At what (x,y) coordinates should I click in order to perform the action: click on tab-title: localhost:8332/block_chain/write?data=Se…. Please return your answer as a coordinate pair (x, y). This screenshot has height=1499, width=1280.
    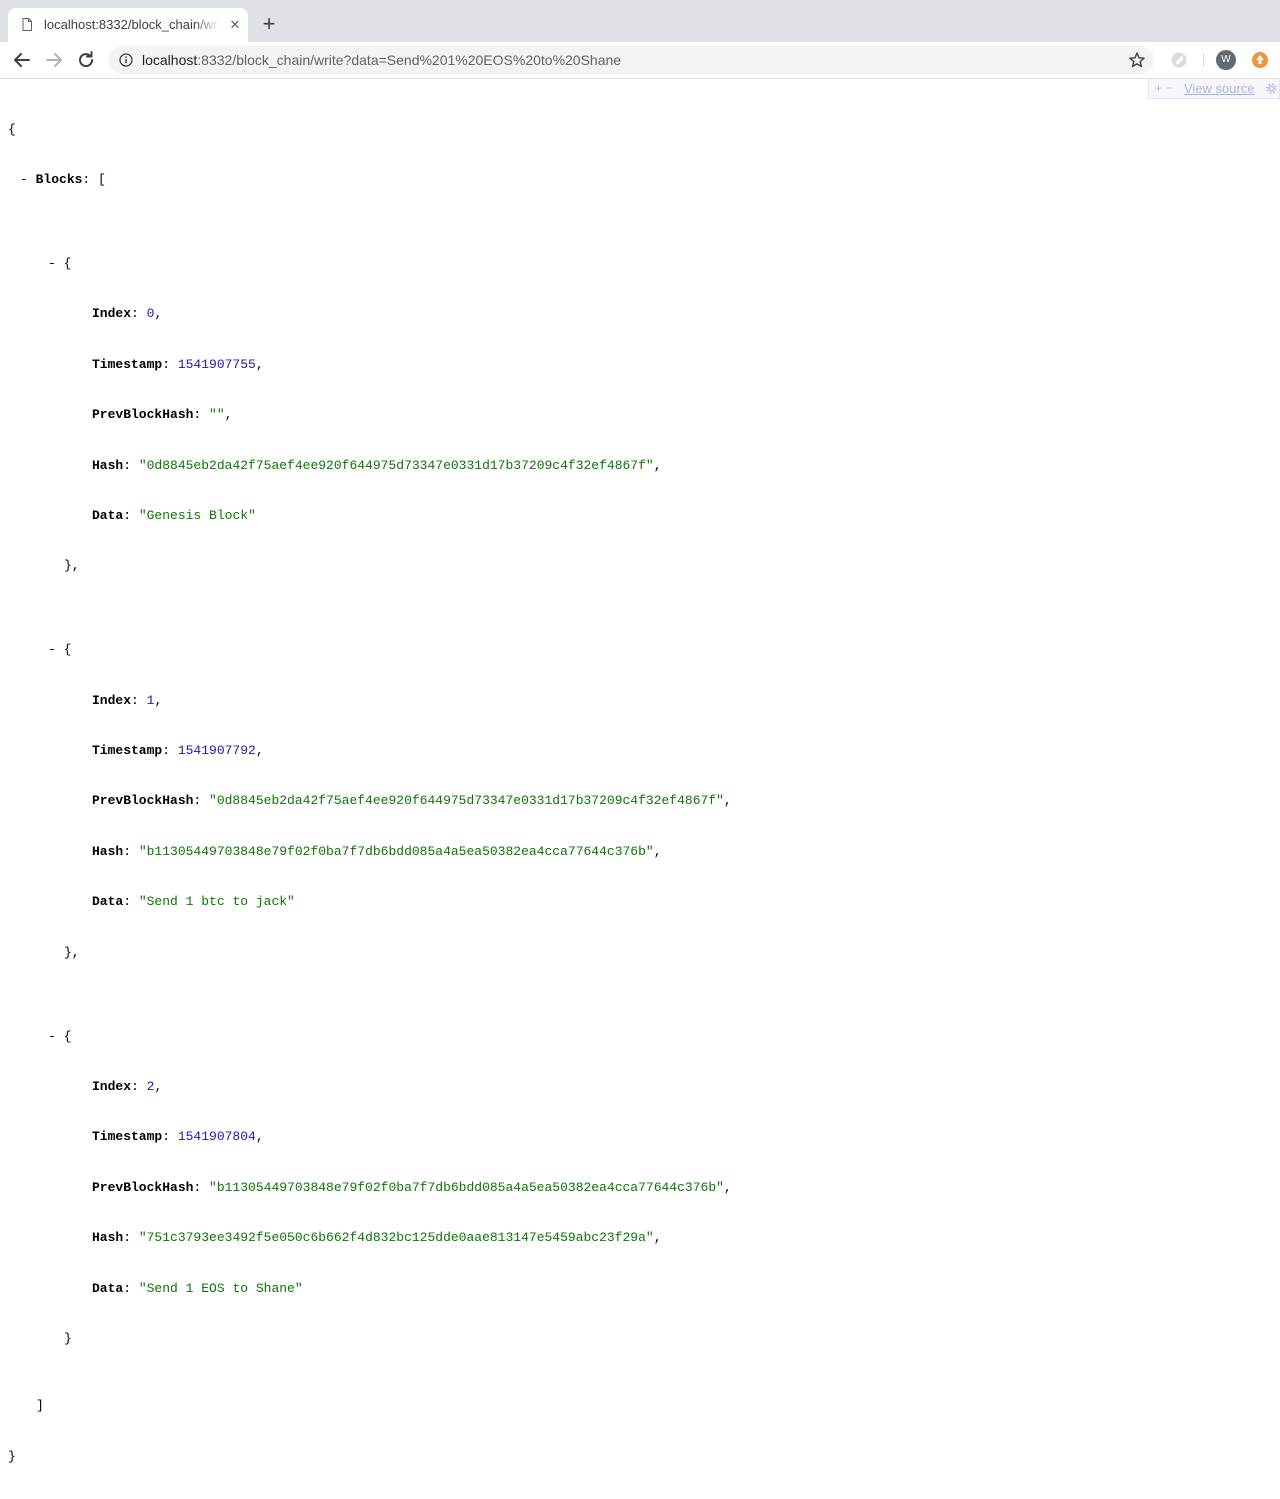
    Looking at the image, I should click on (132, 24).